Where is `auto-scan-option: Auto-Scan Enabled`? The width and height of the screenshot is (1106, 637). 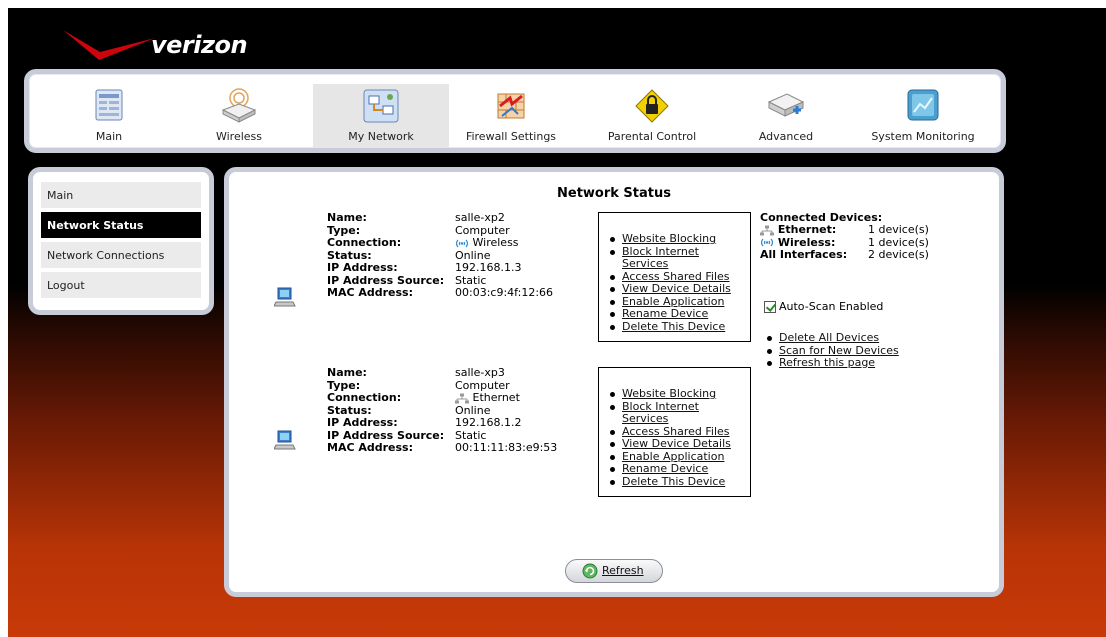
auto-scan-option: Auto-Scan Enabled is located at coordinates (823, 306).